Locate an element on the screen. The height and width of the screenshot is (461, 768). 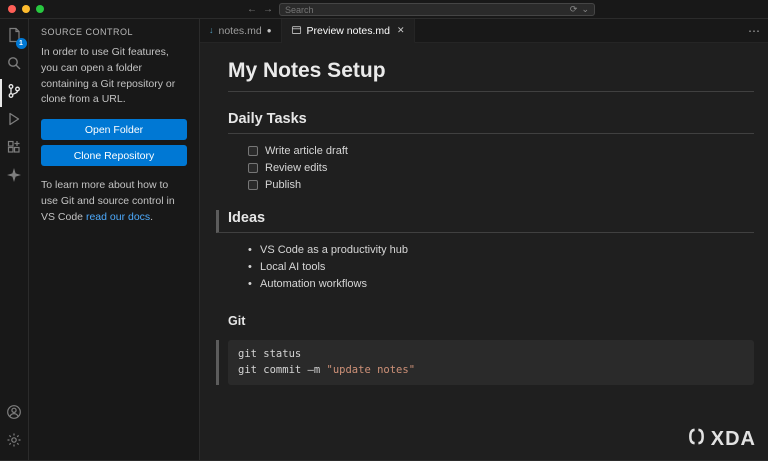
watermark: XDA is located at coordinates (721, 439).